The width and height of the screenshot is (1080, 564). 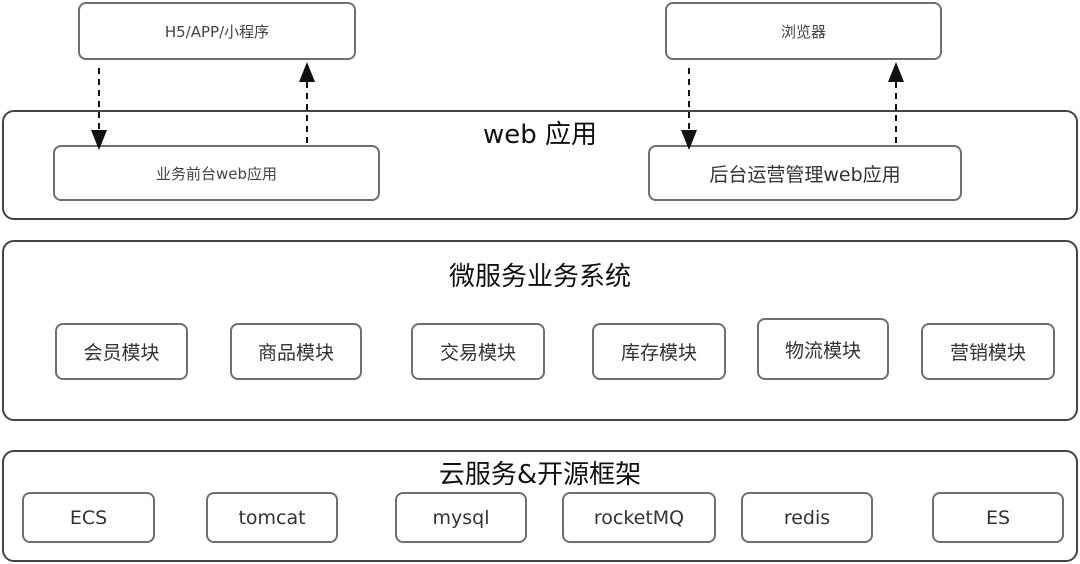 I want to click on infra-label: ECS, so click(x=88, y=517).